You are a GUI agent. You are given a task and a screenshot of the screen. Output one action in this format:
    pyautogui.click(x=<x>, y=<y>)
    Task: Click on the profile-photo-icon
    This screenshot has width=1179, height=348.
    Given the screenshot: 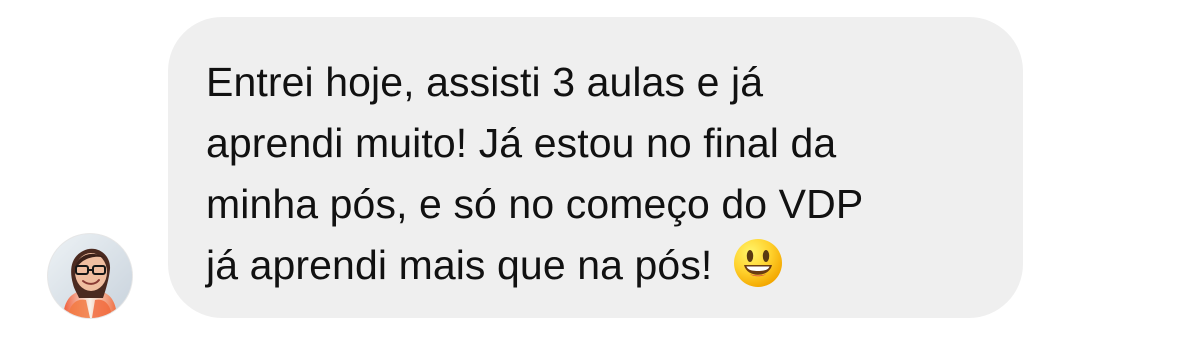 What is the action you would take?
    pyautogui.click(x=90, y=276)
    